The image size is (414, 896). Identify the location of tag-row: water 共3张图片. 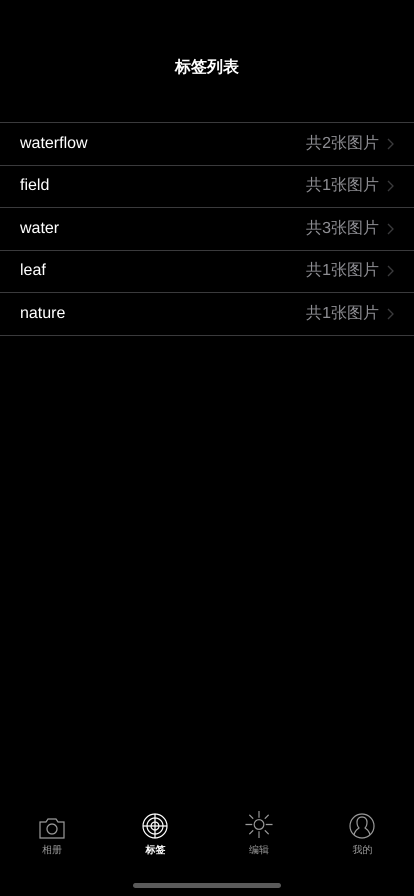
(207, 229).